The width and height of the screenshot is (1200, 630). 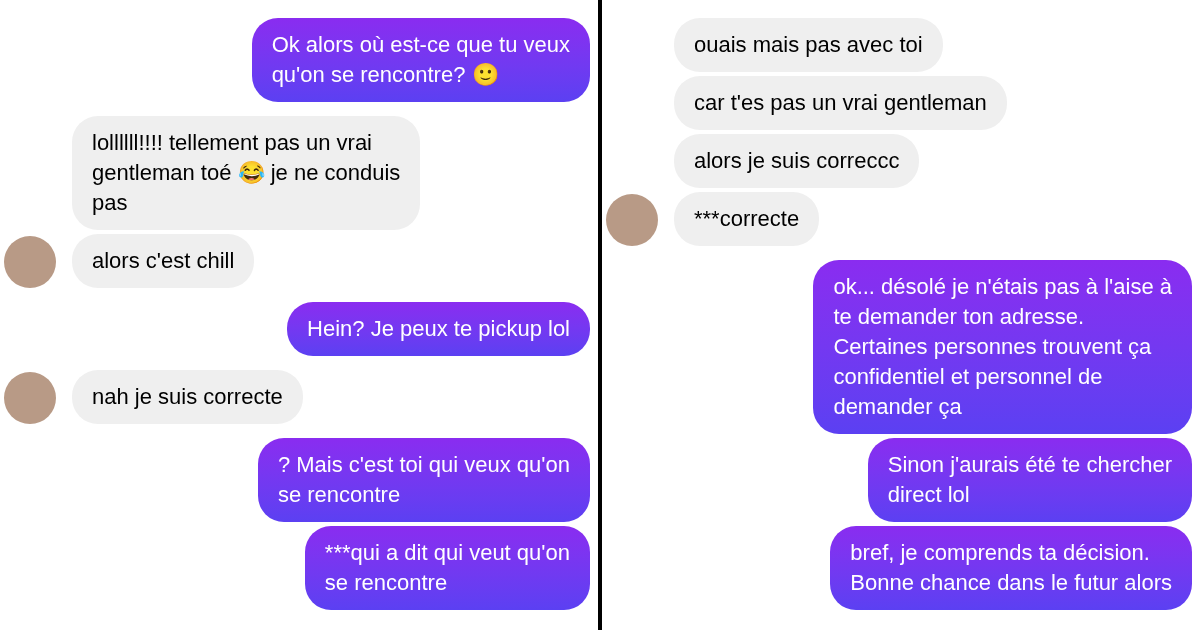 I want to click on received-message: nah je suis correcte, so click(x=187, y=397).